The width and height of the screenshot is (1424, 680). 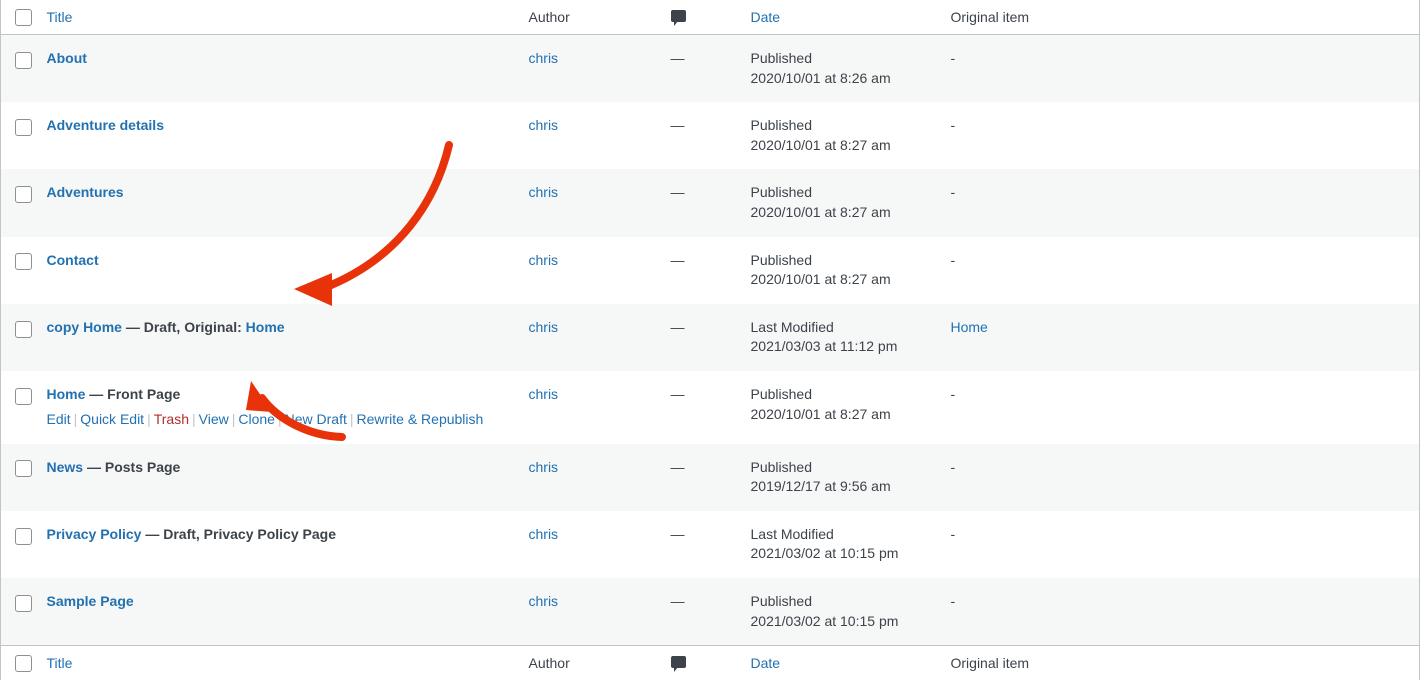 What do you see at coordinates (990, 663) in the screenshot?
I see `column-footer-original-item-label: Original item` at bounding box center [990, 663].